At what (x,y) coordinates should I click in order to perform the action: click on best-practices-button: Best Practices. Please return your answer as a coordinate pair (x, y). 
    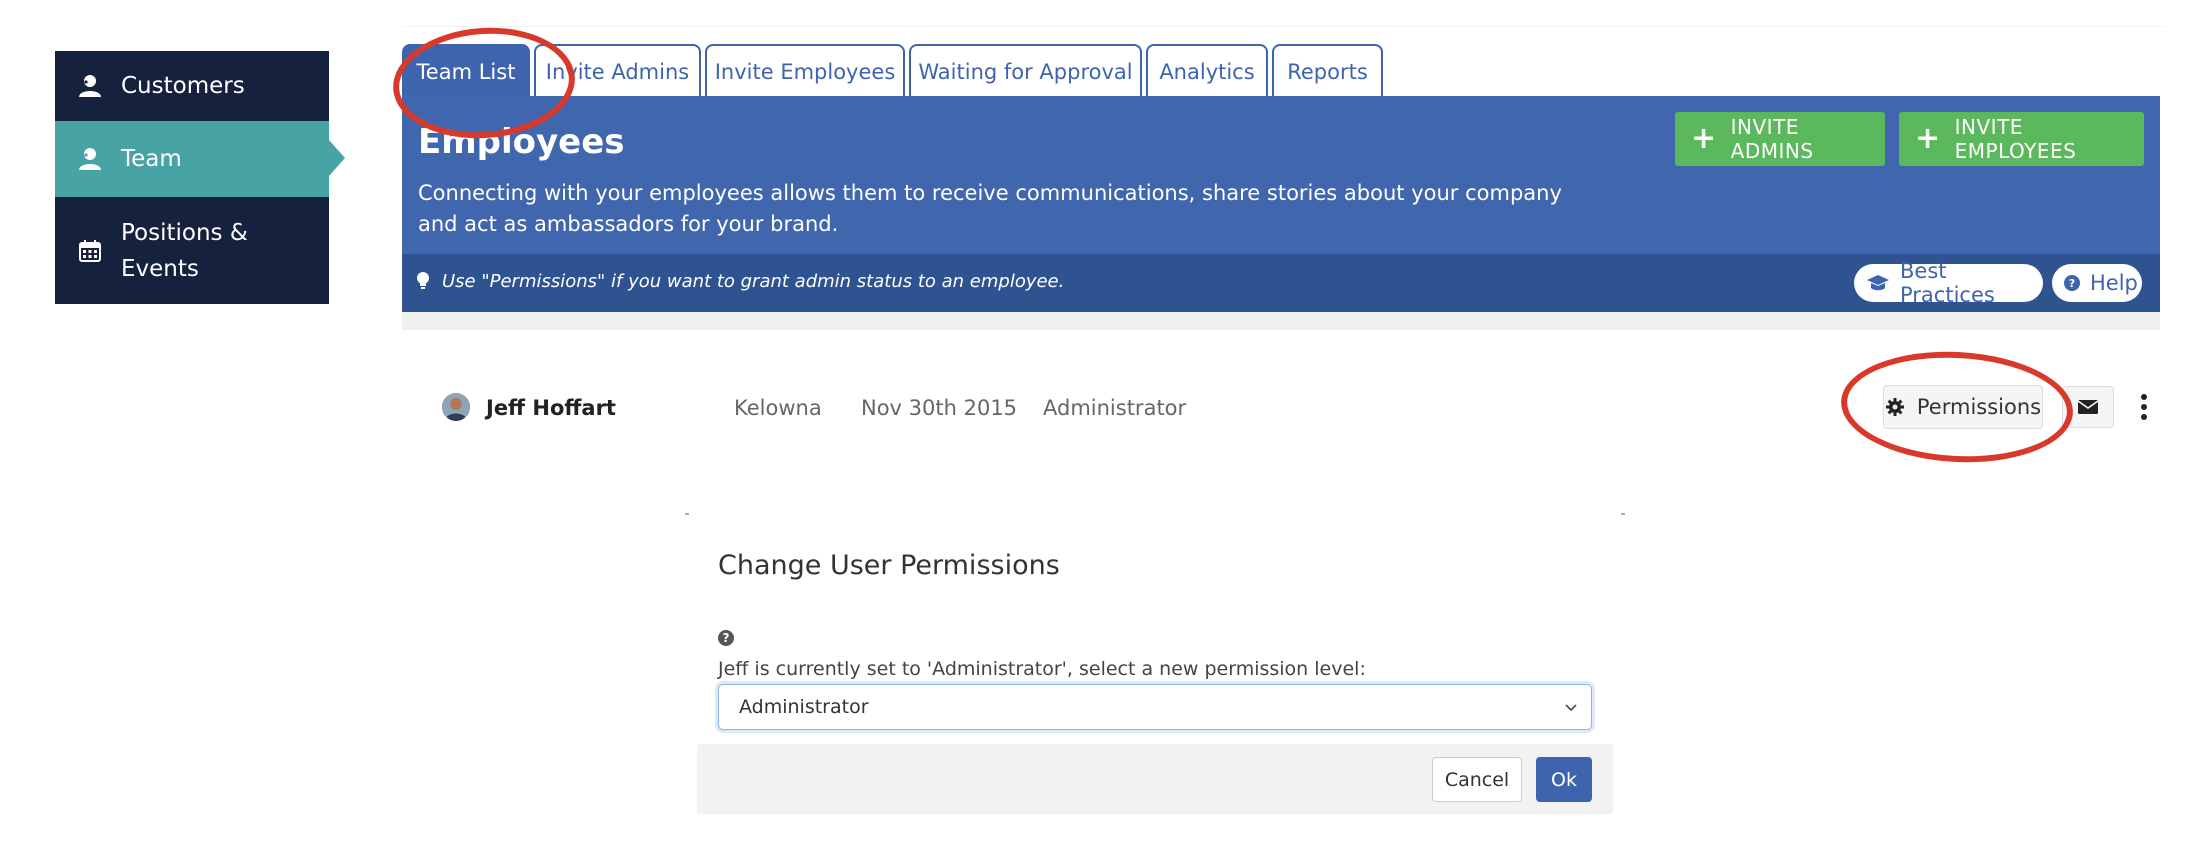
    Looking at the image, I should click on (1948, 283).